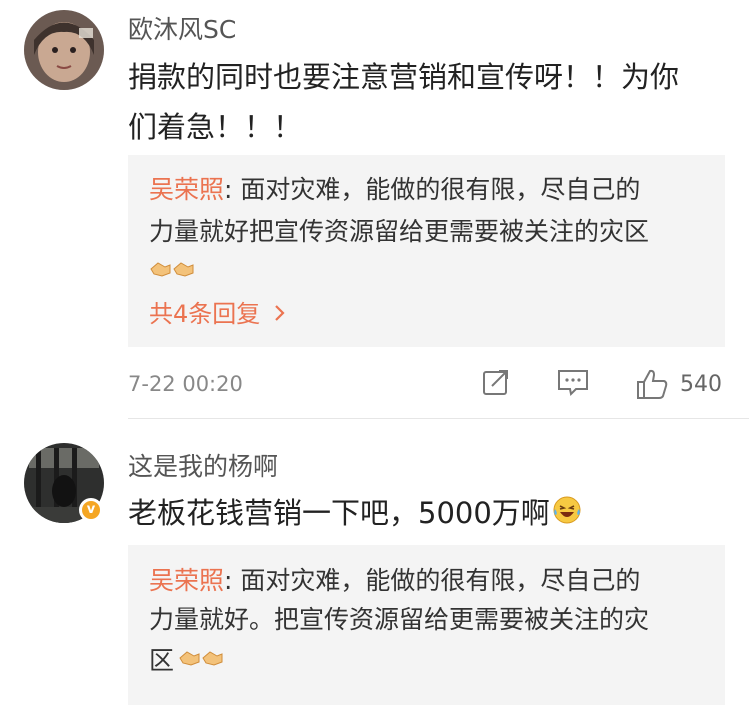  I want to click on chevron-right-icon, so click(280, 314).